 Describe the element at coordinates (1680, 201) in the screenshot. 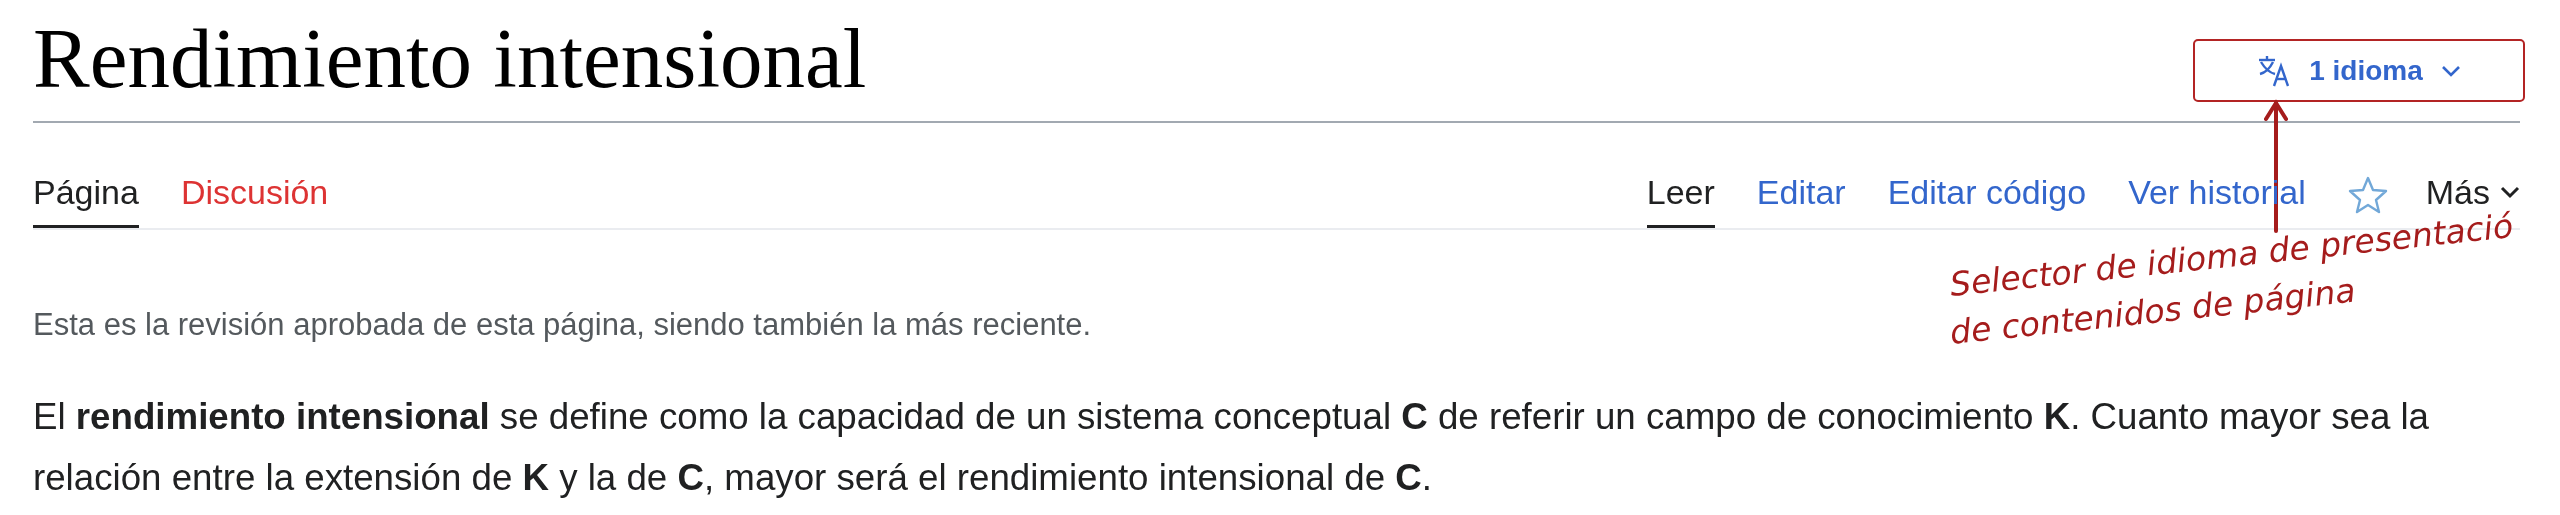

I see `view-tab: Leer` at that location.